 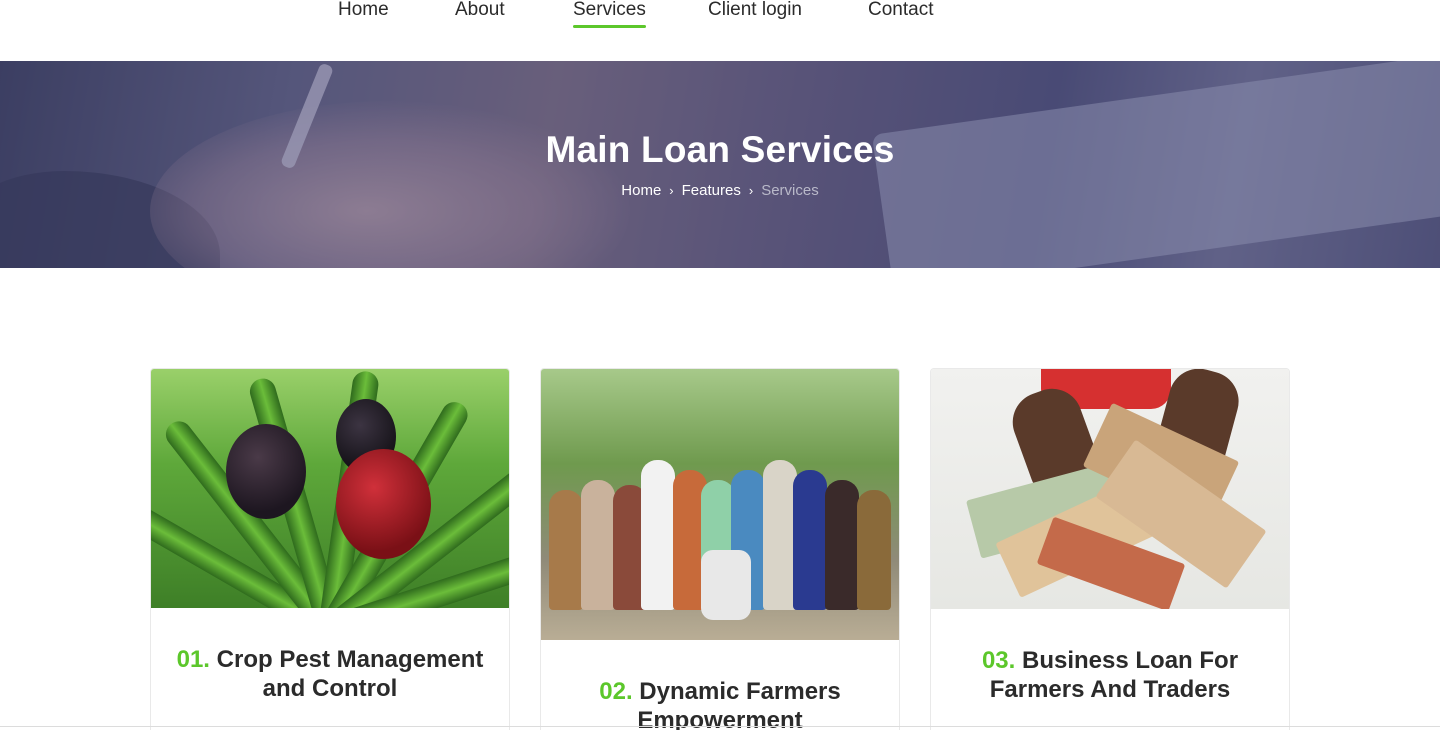 I want to click on service-title: 01. Crop Pest Management and Control, so click(x=330, y=674).